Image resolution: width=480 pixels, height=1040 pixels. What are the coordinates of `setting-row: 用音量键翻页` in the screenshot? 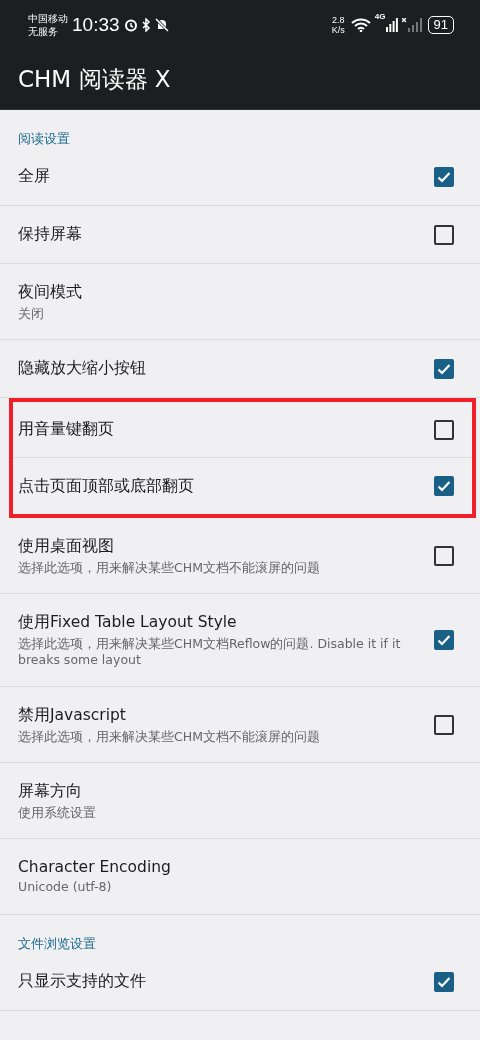 It's located at (242, 430).